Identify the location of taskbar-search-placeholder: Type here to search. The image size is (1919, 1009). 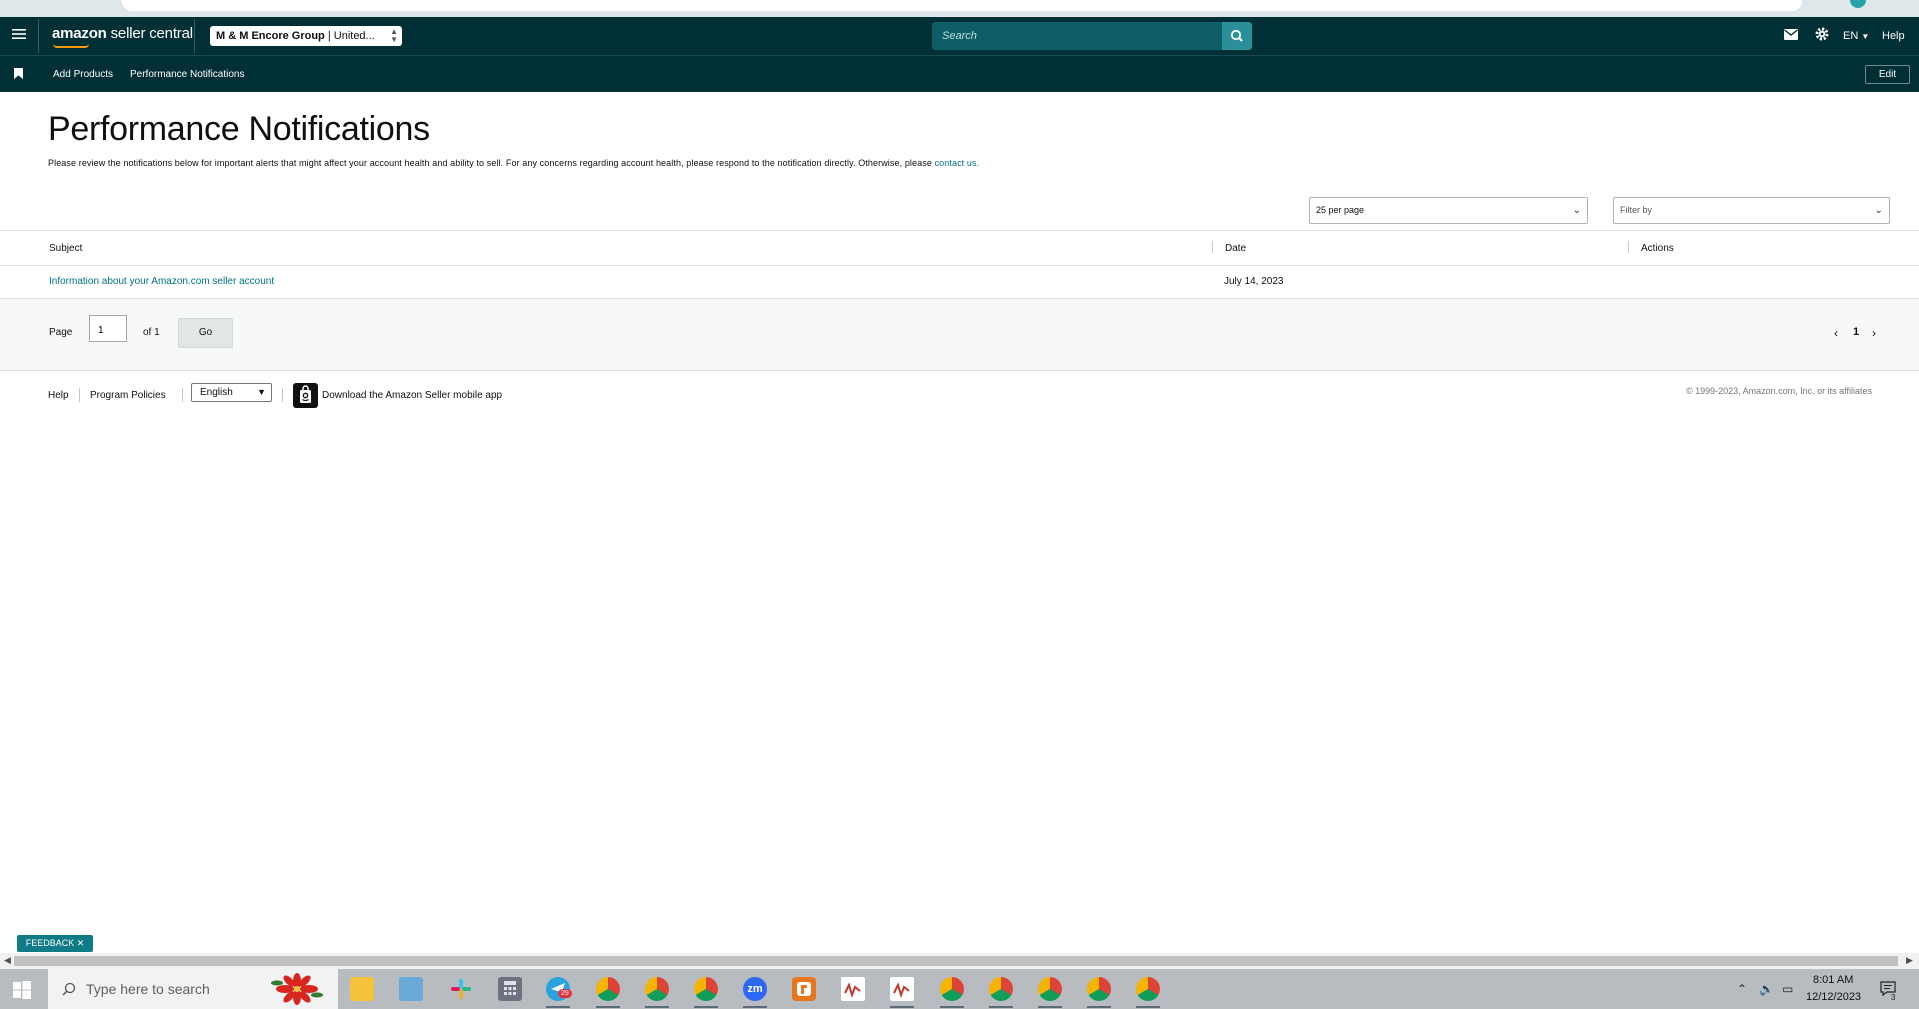
(148, 989).